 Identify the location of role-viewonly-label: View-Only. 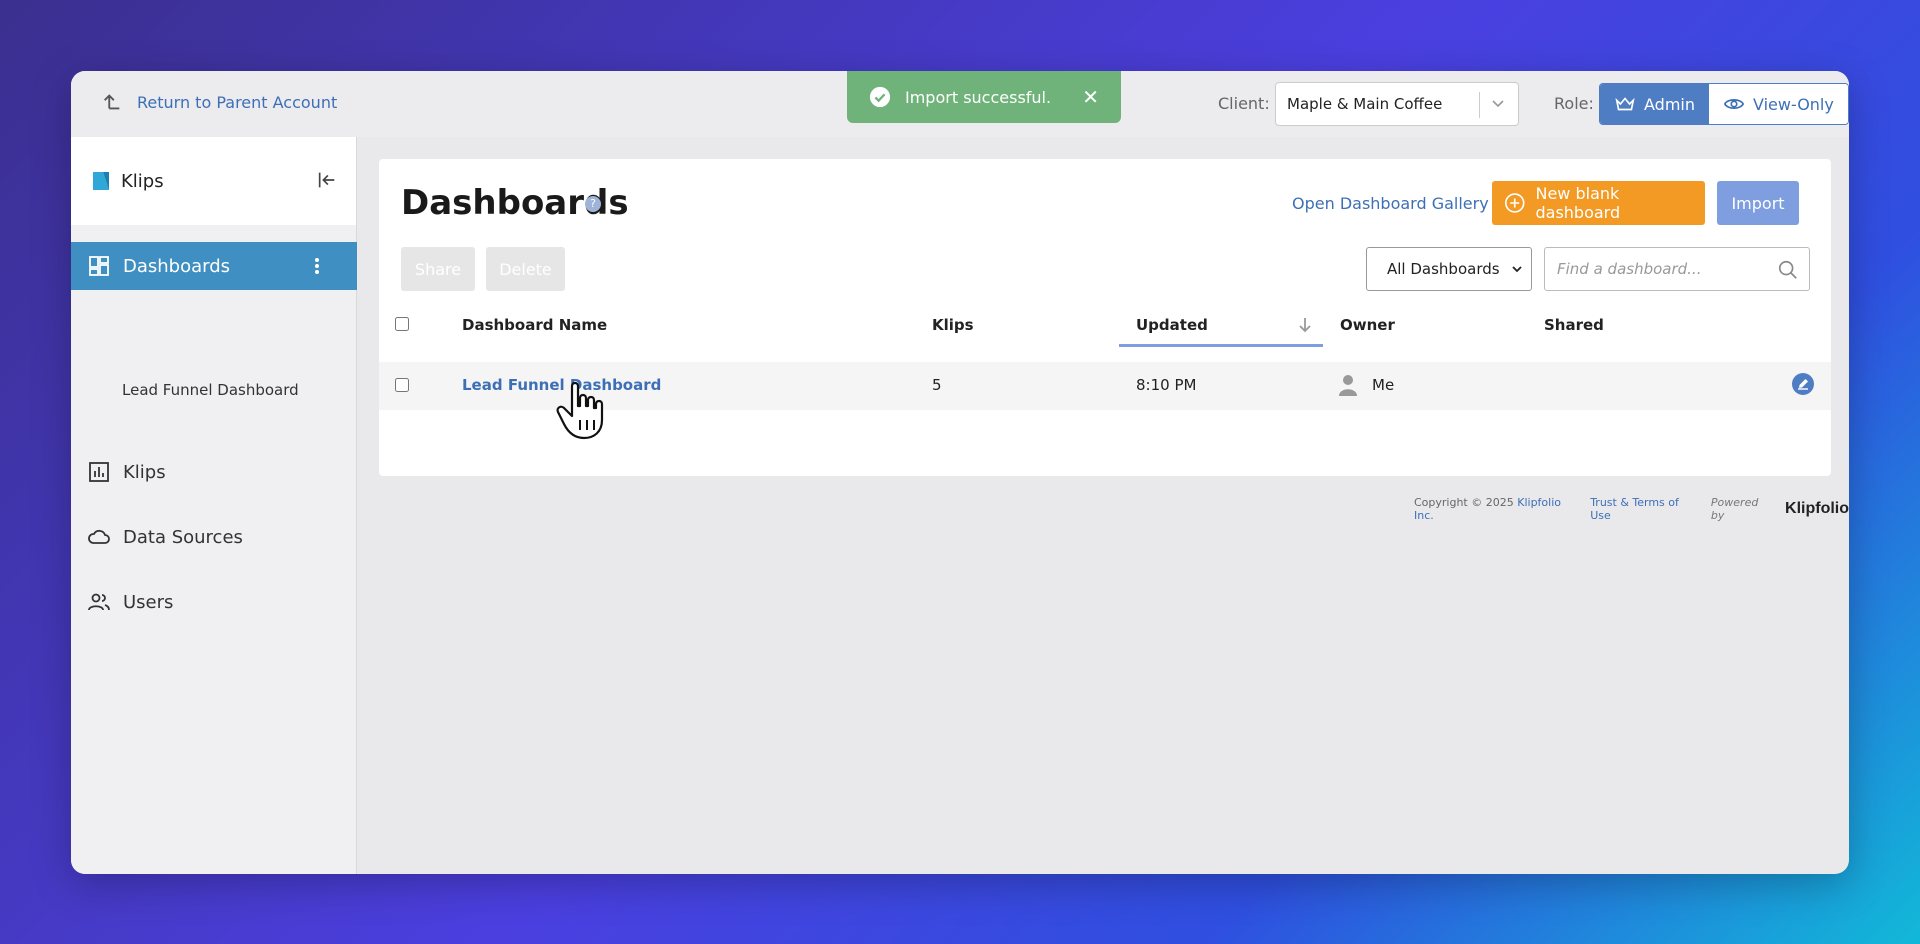
(1793, 104).